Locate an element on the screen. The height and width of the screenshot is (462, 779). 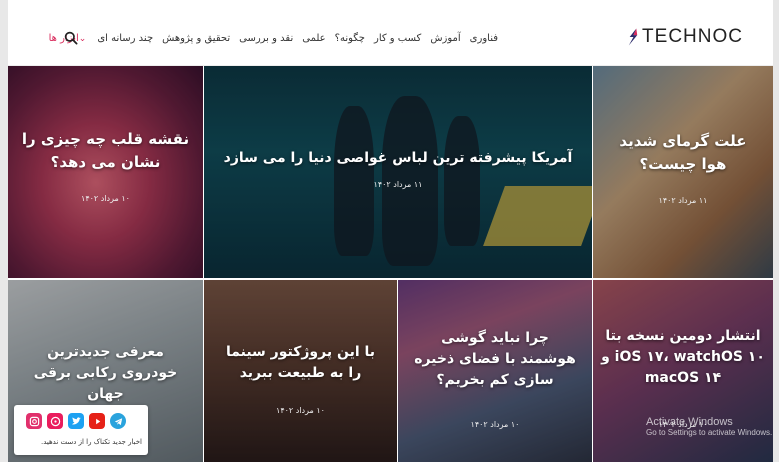
aparat-icon is located at coordinates (55, 421).